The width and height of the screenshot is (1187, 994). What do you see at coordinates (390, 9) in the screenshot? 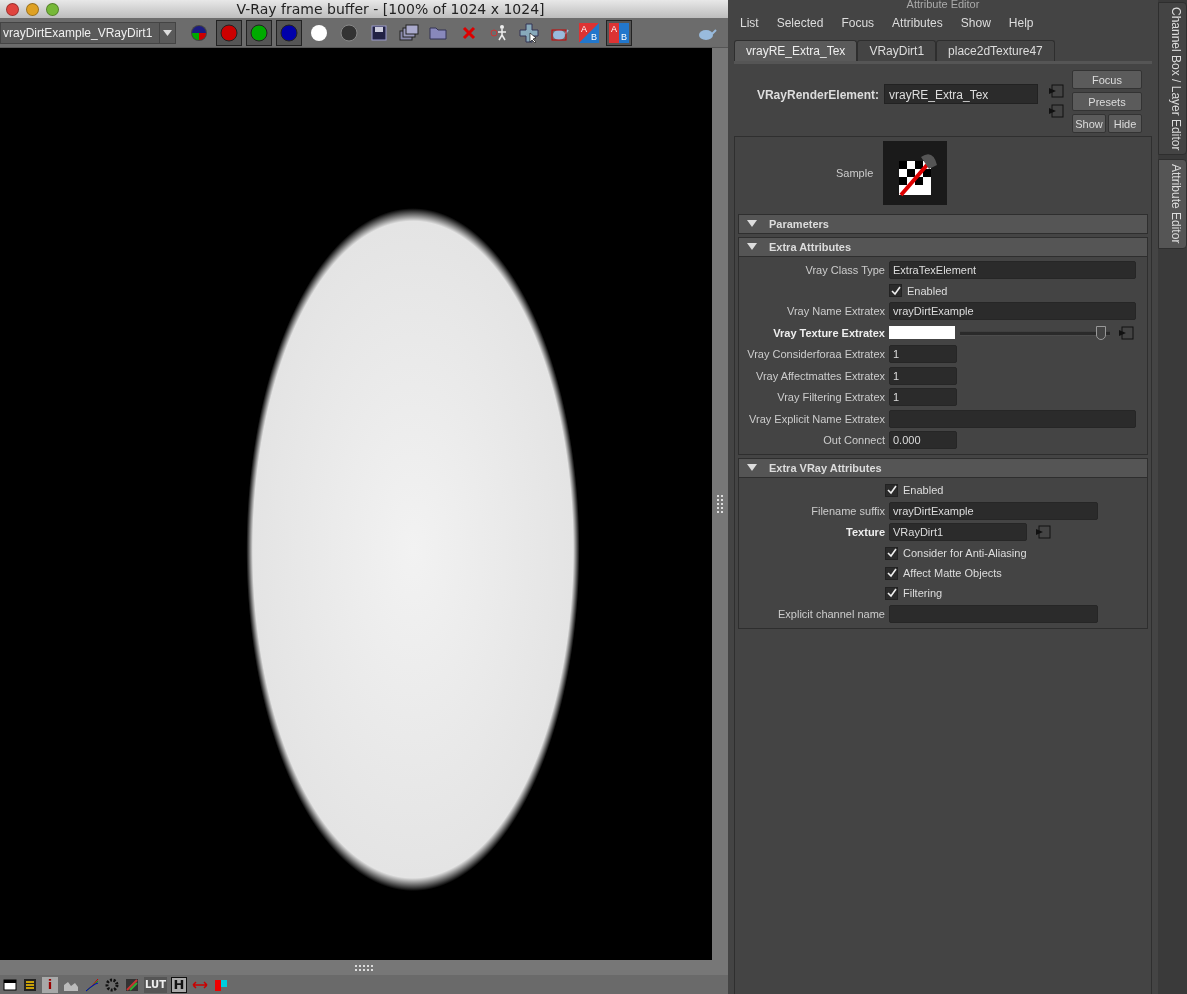
I see `window-title: V-Ray frame buffer - [100% of 1024 x 1024]` at bounding box center [390, 9].